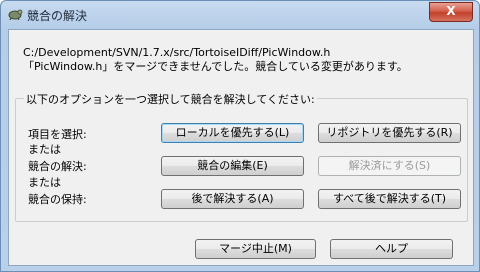 The image size is (480, 272). I want to click on close-button: X, so click(451, 12).